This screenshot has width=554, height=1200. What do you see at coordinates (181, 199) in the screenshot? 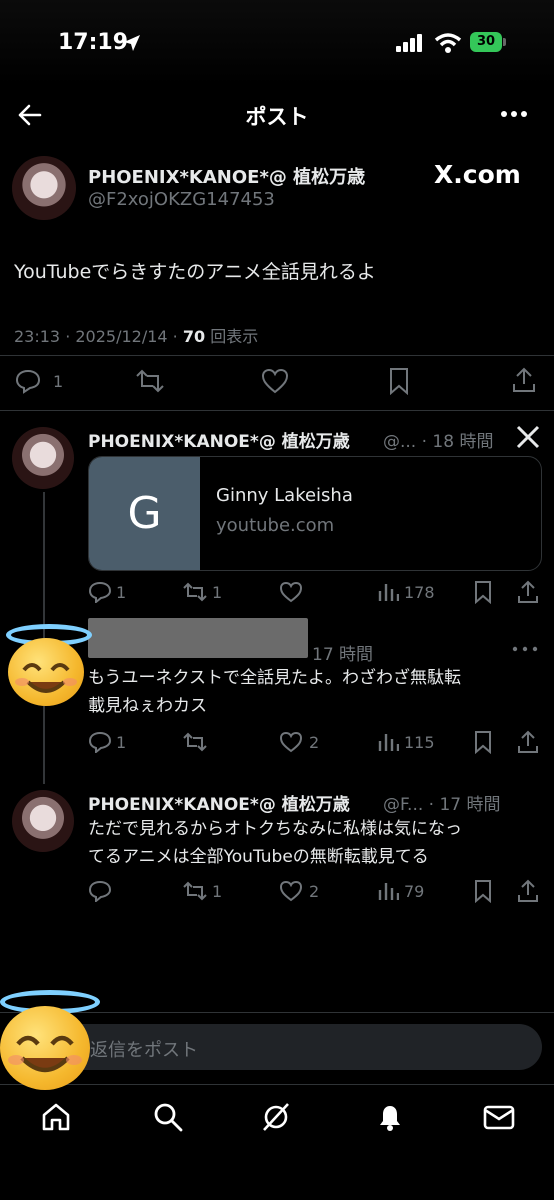
I see `author-handle: @F2xojOKZG147453` at bounding box center [181, 199].